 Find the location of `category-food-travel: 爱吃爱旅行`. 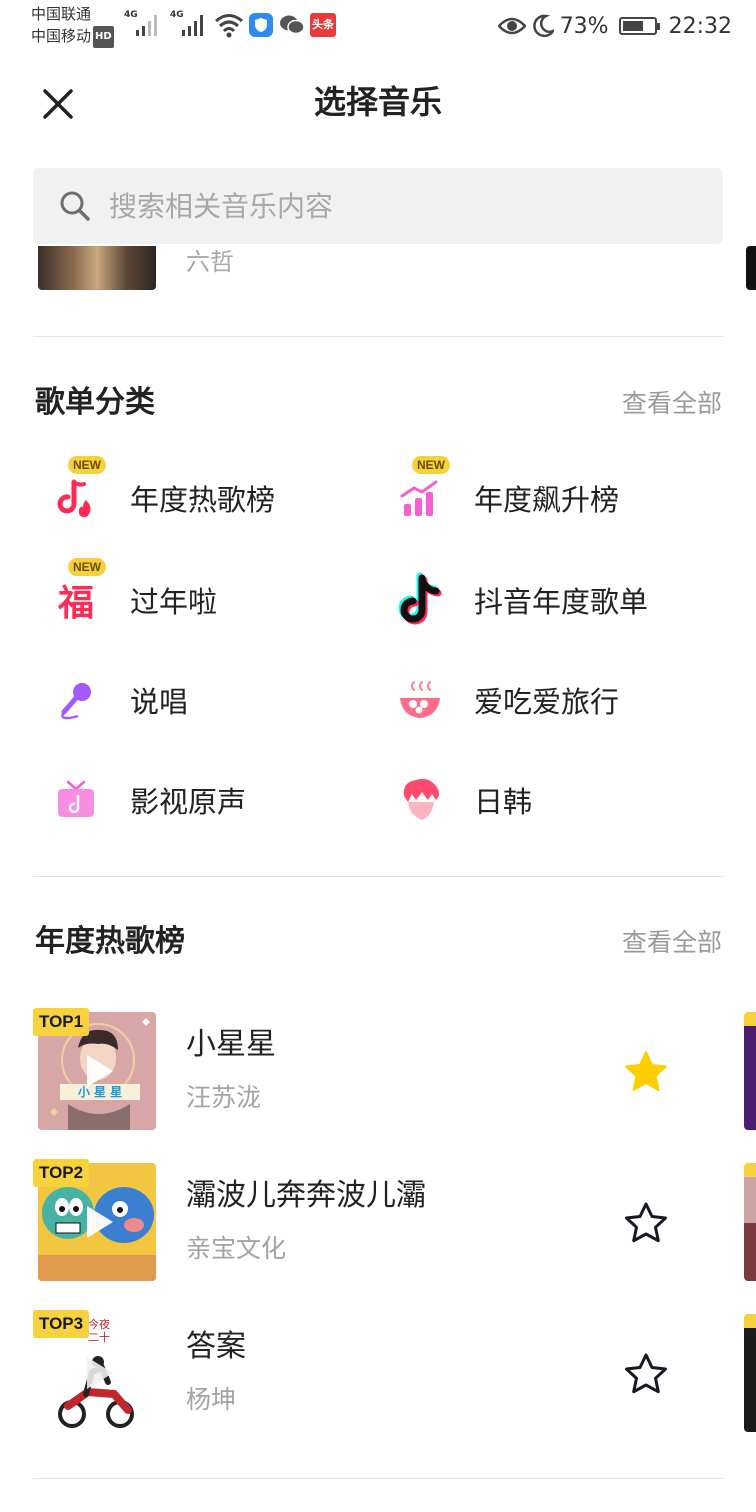

category-food-travel: 爱吃爱旅行 is located at coordinates (547, 700).